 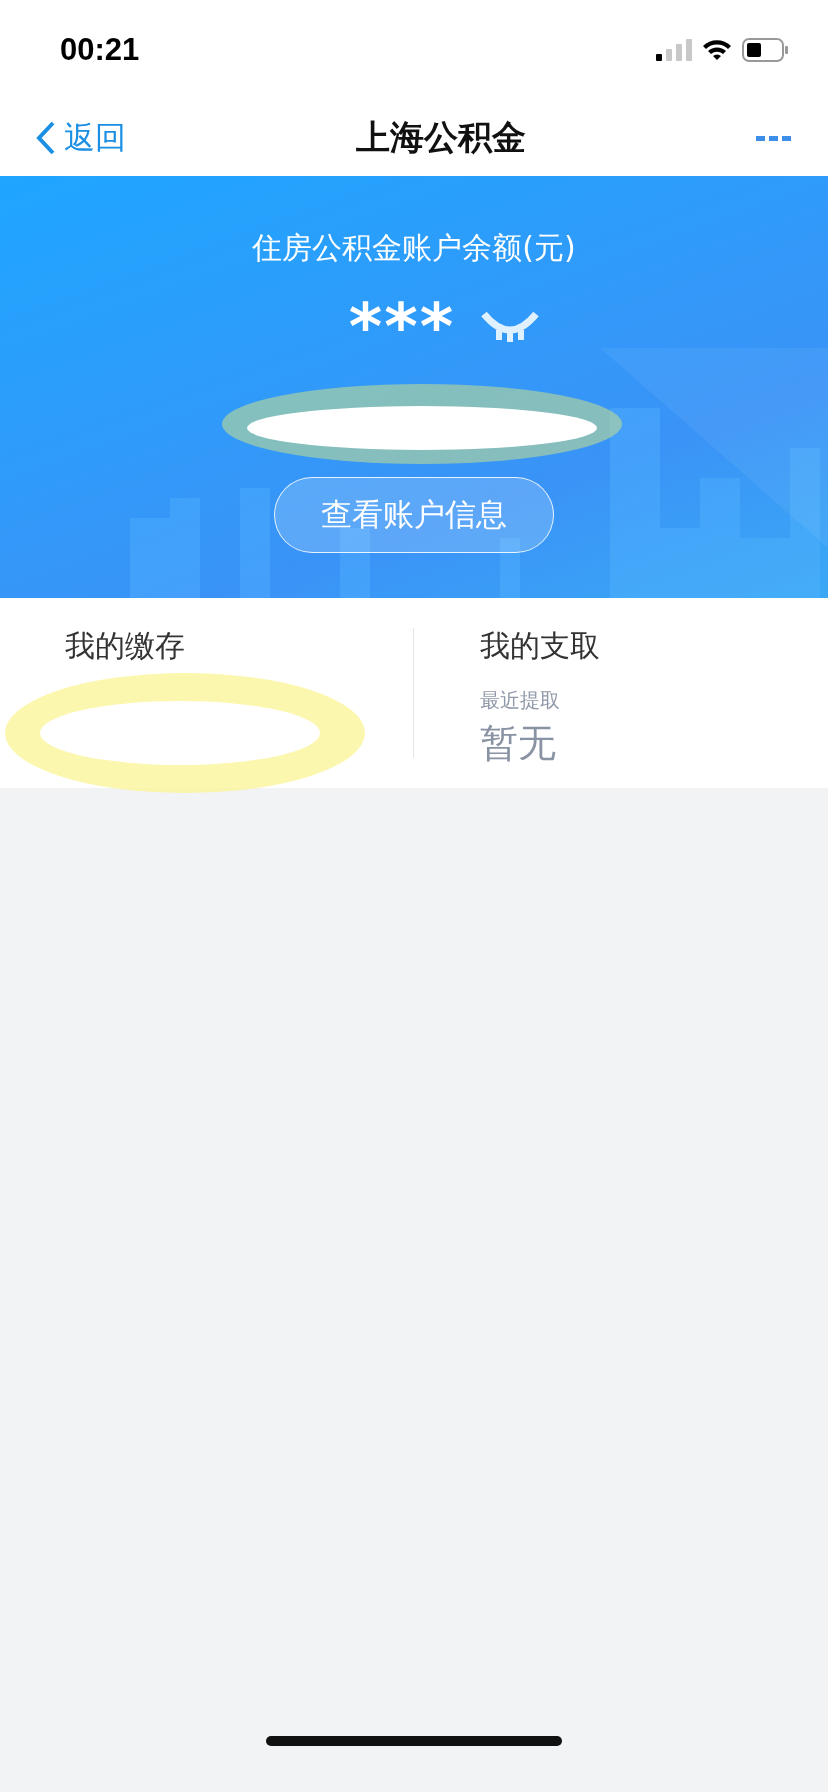 I want to click on page-title: 上海公积金, so click(x=441, y=137).